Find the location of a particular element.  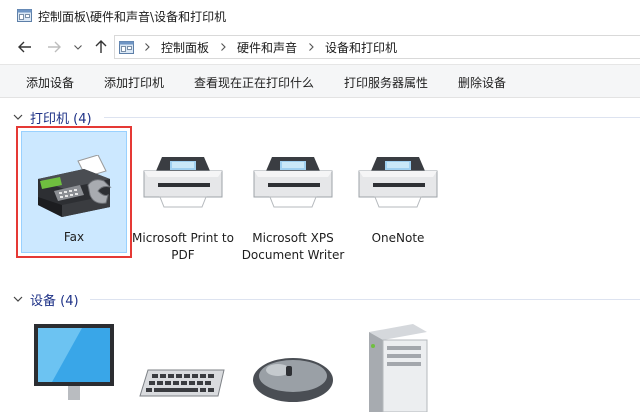

printer-tile-xps-writer: Microsoft XPS Document Writer is located at coordinates (293, 206).